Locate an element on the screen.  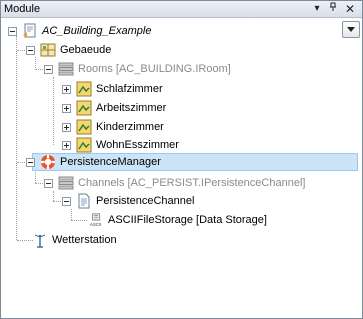
tree-node-label: Gebaeude is located at coordinates (86, 50).